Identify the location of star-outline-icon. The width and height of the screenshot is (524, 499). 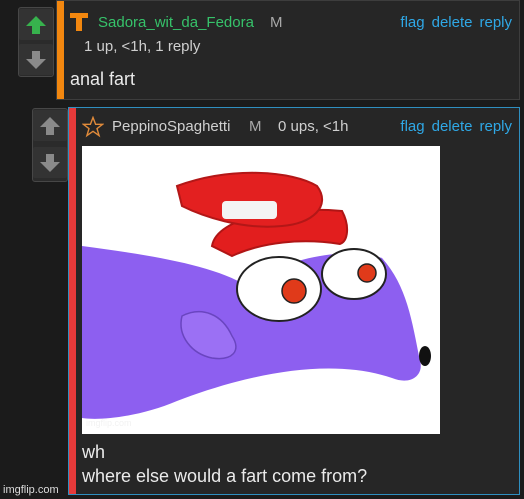
(93, 127).